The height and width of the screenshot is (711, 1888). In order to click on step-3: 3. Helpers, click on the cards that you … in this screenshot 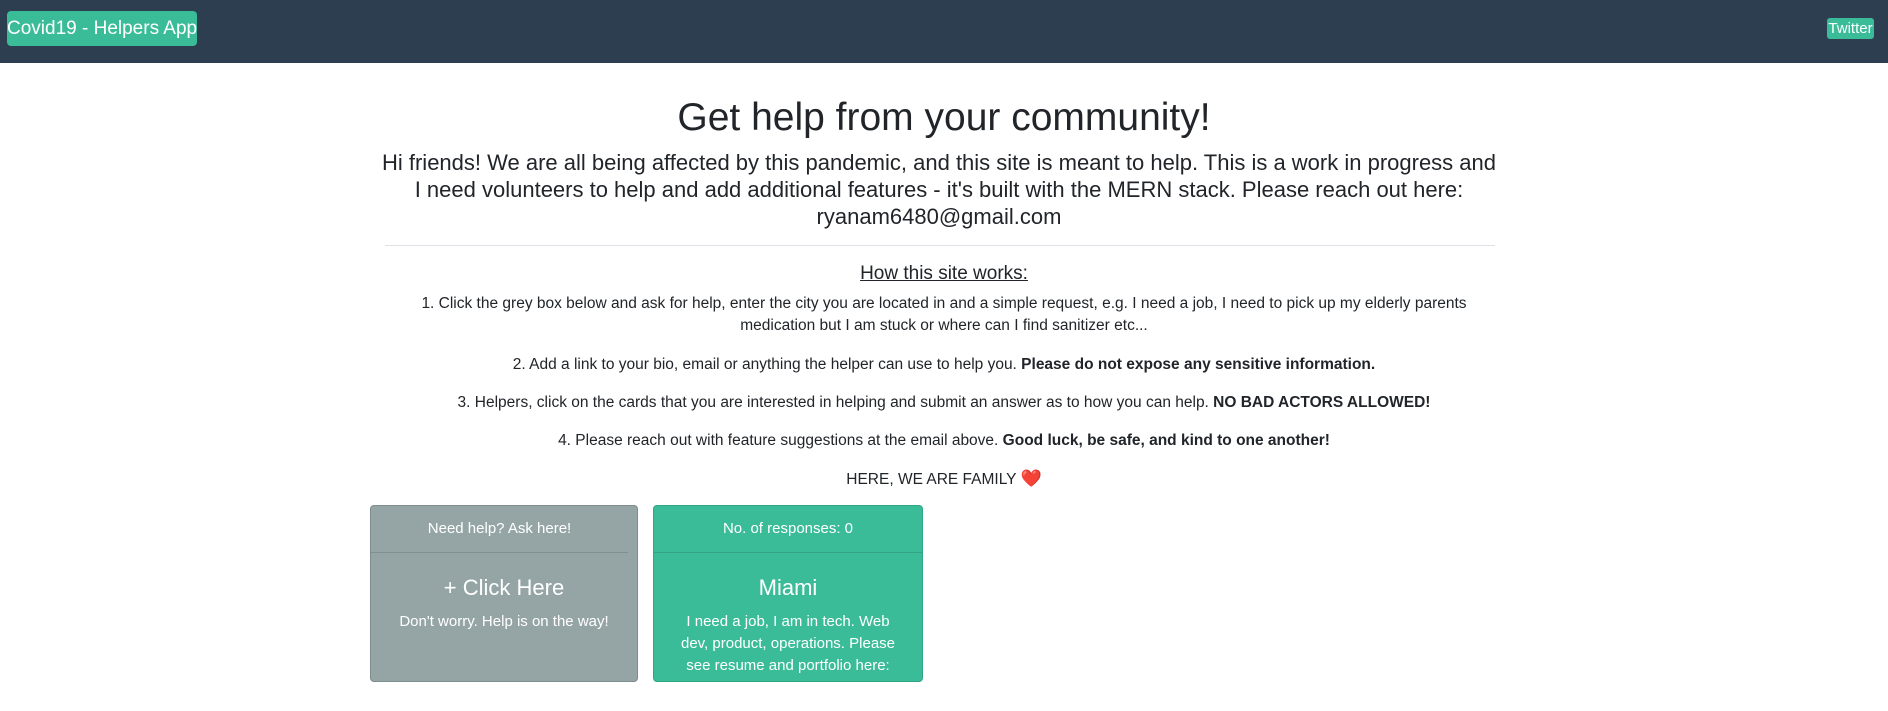, I will do `click(944, 403)`.